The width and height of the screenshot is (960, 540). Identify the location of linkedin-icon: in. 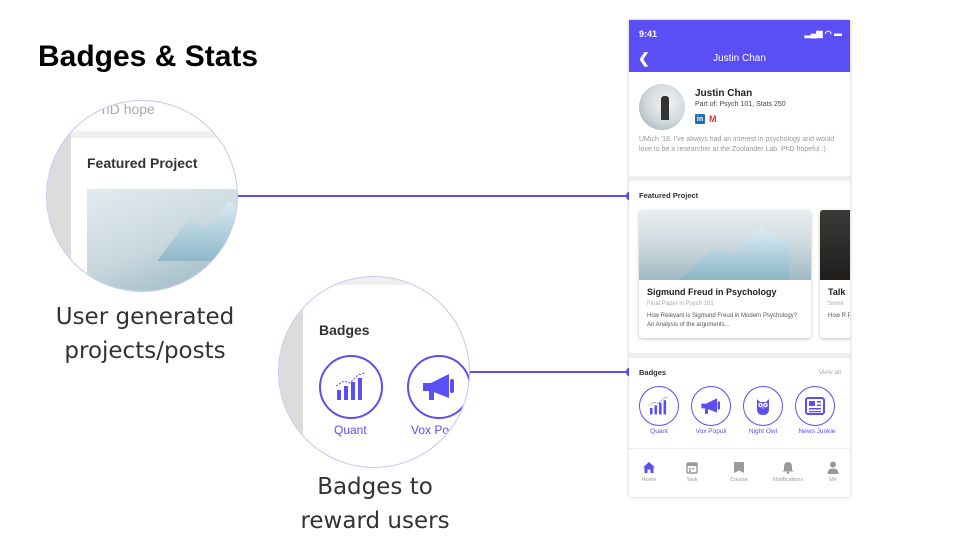
(700, 119).